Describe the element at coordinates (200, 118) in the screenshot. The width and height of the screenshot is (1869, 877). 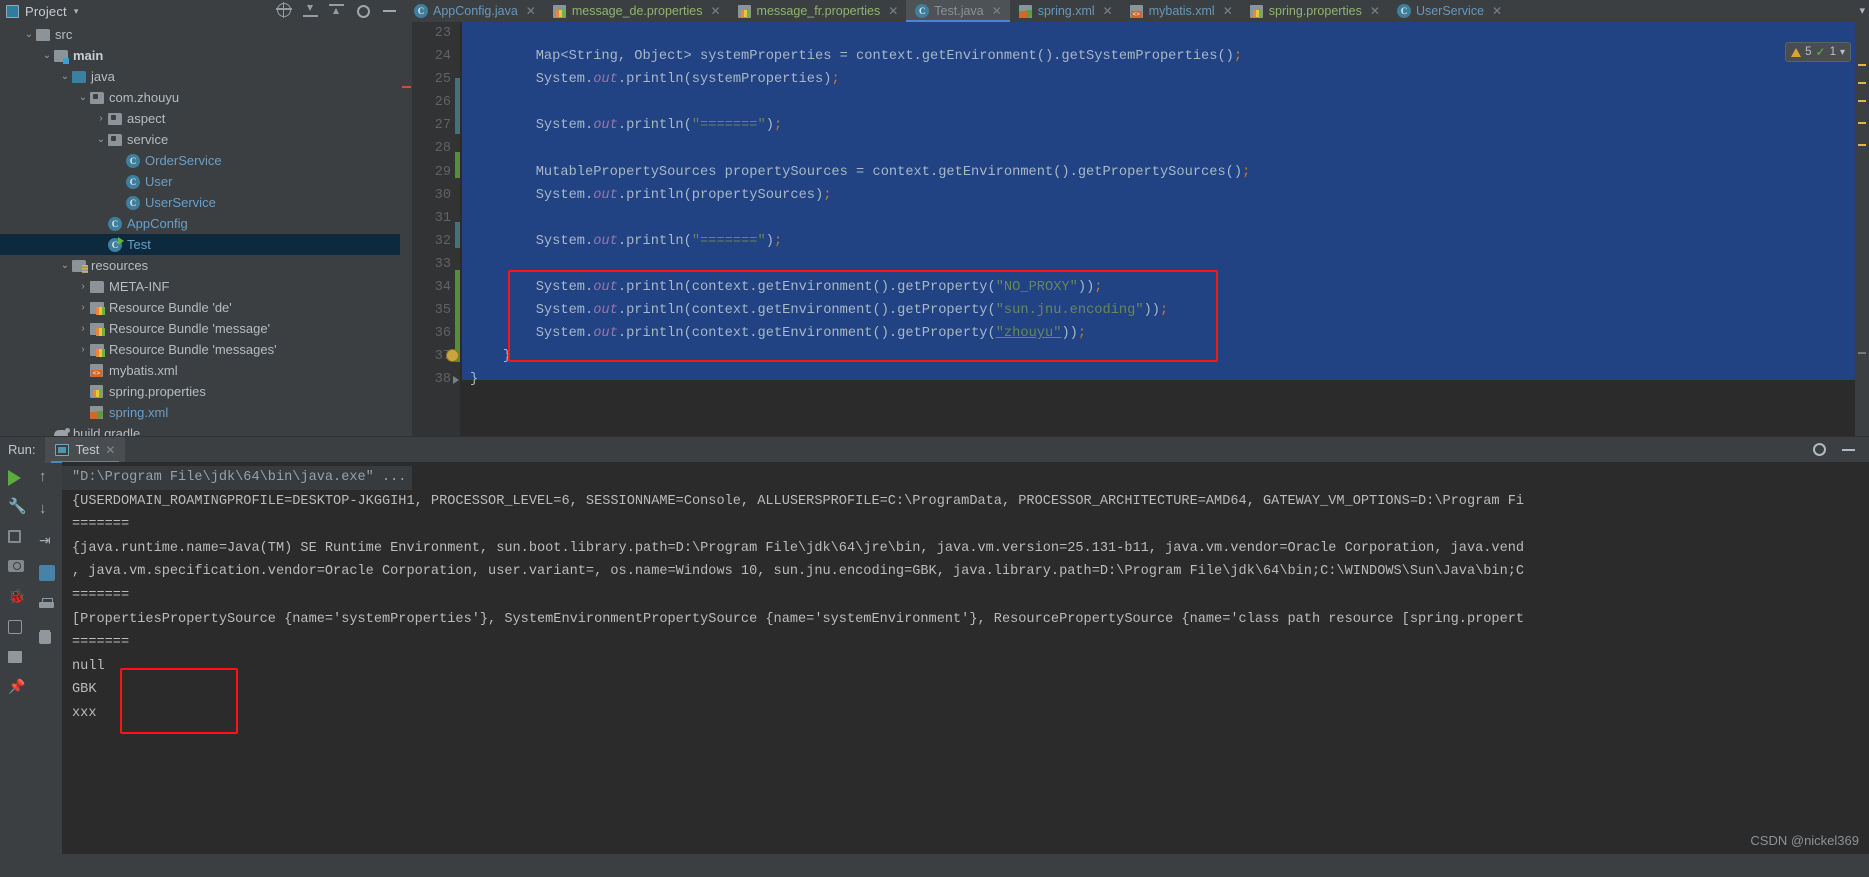
I see `tree-row: › aspect` at that location.